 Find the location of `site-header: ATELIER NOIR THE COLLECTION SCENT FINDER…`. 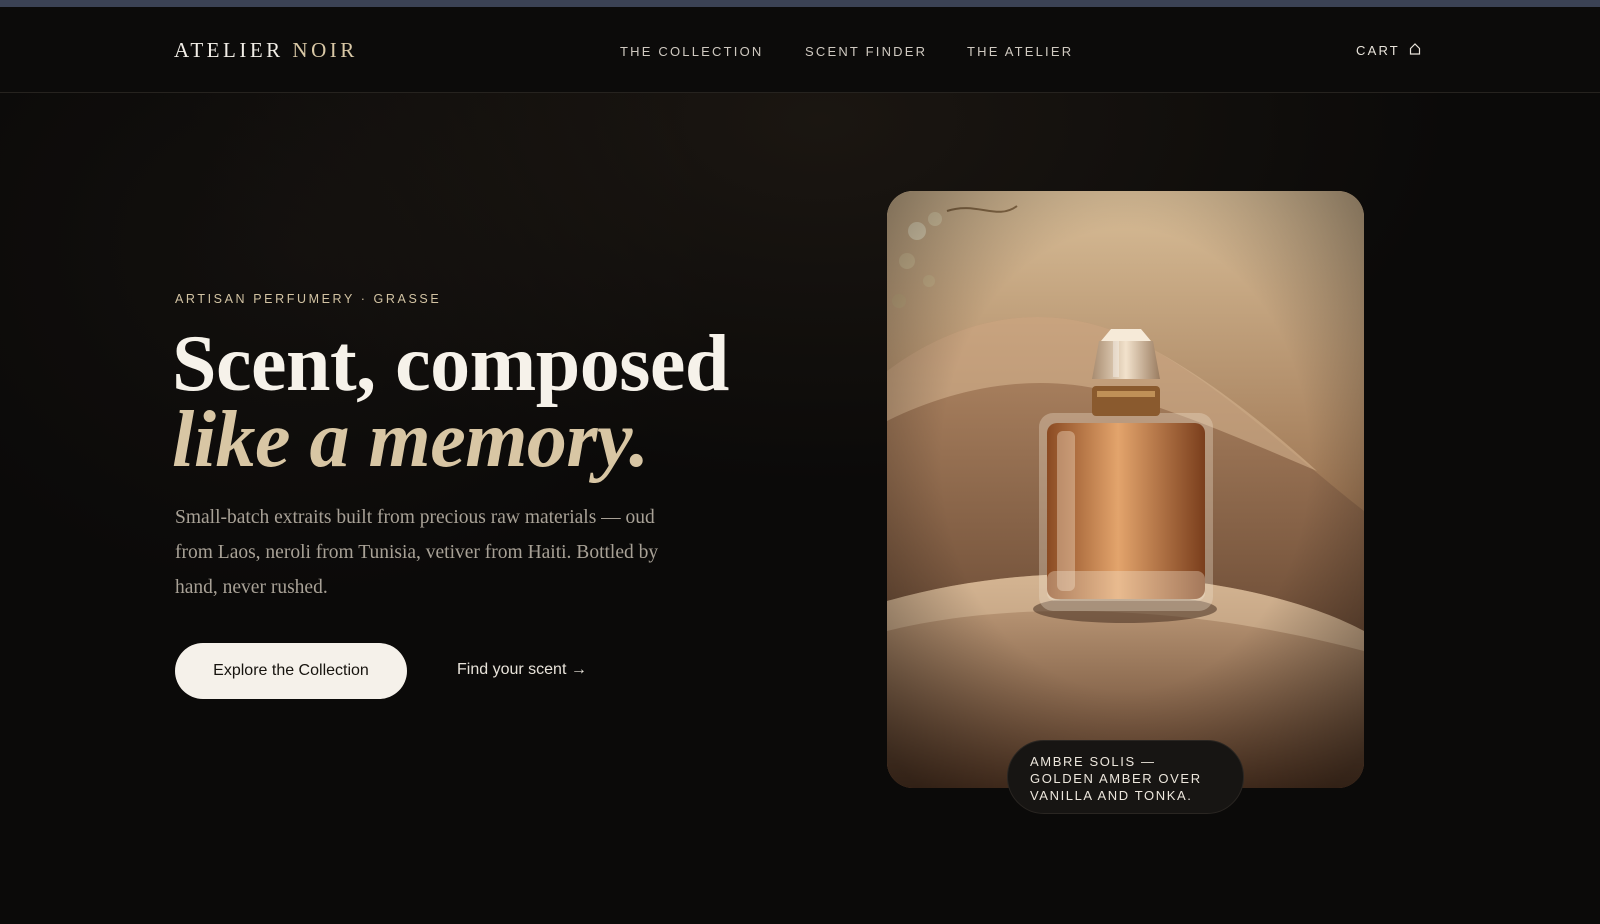

site-header: ATELIER NOIR THE COLLECTION SCENT FINDER… is located at coordinates (800, 50).